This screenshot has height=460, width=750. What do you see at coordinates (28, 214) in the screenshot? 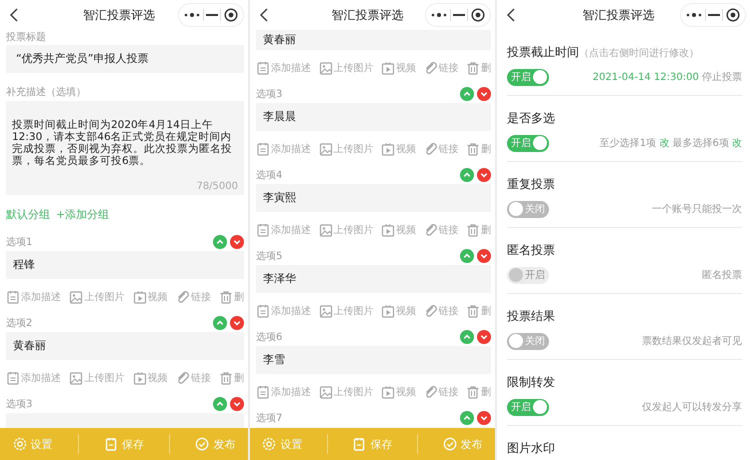
I see `group-link: 默认分组` at bounding box center [28, 214].